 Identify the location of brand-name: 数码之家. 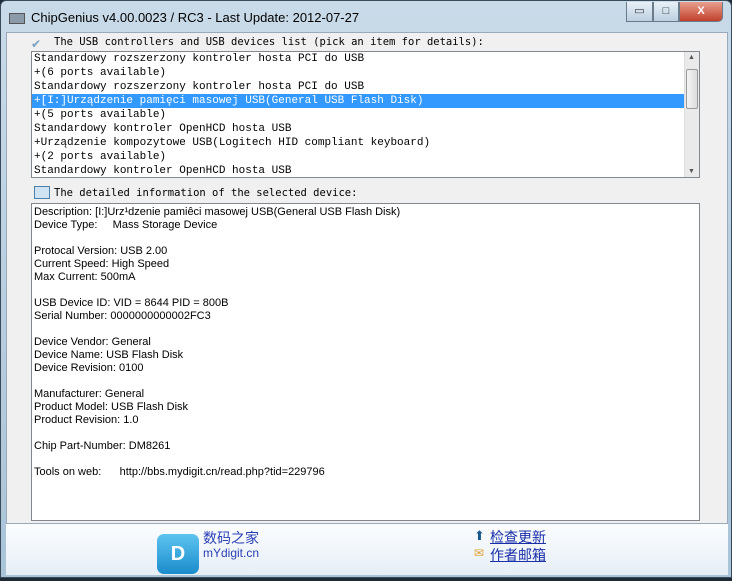
(231, 538).